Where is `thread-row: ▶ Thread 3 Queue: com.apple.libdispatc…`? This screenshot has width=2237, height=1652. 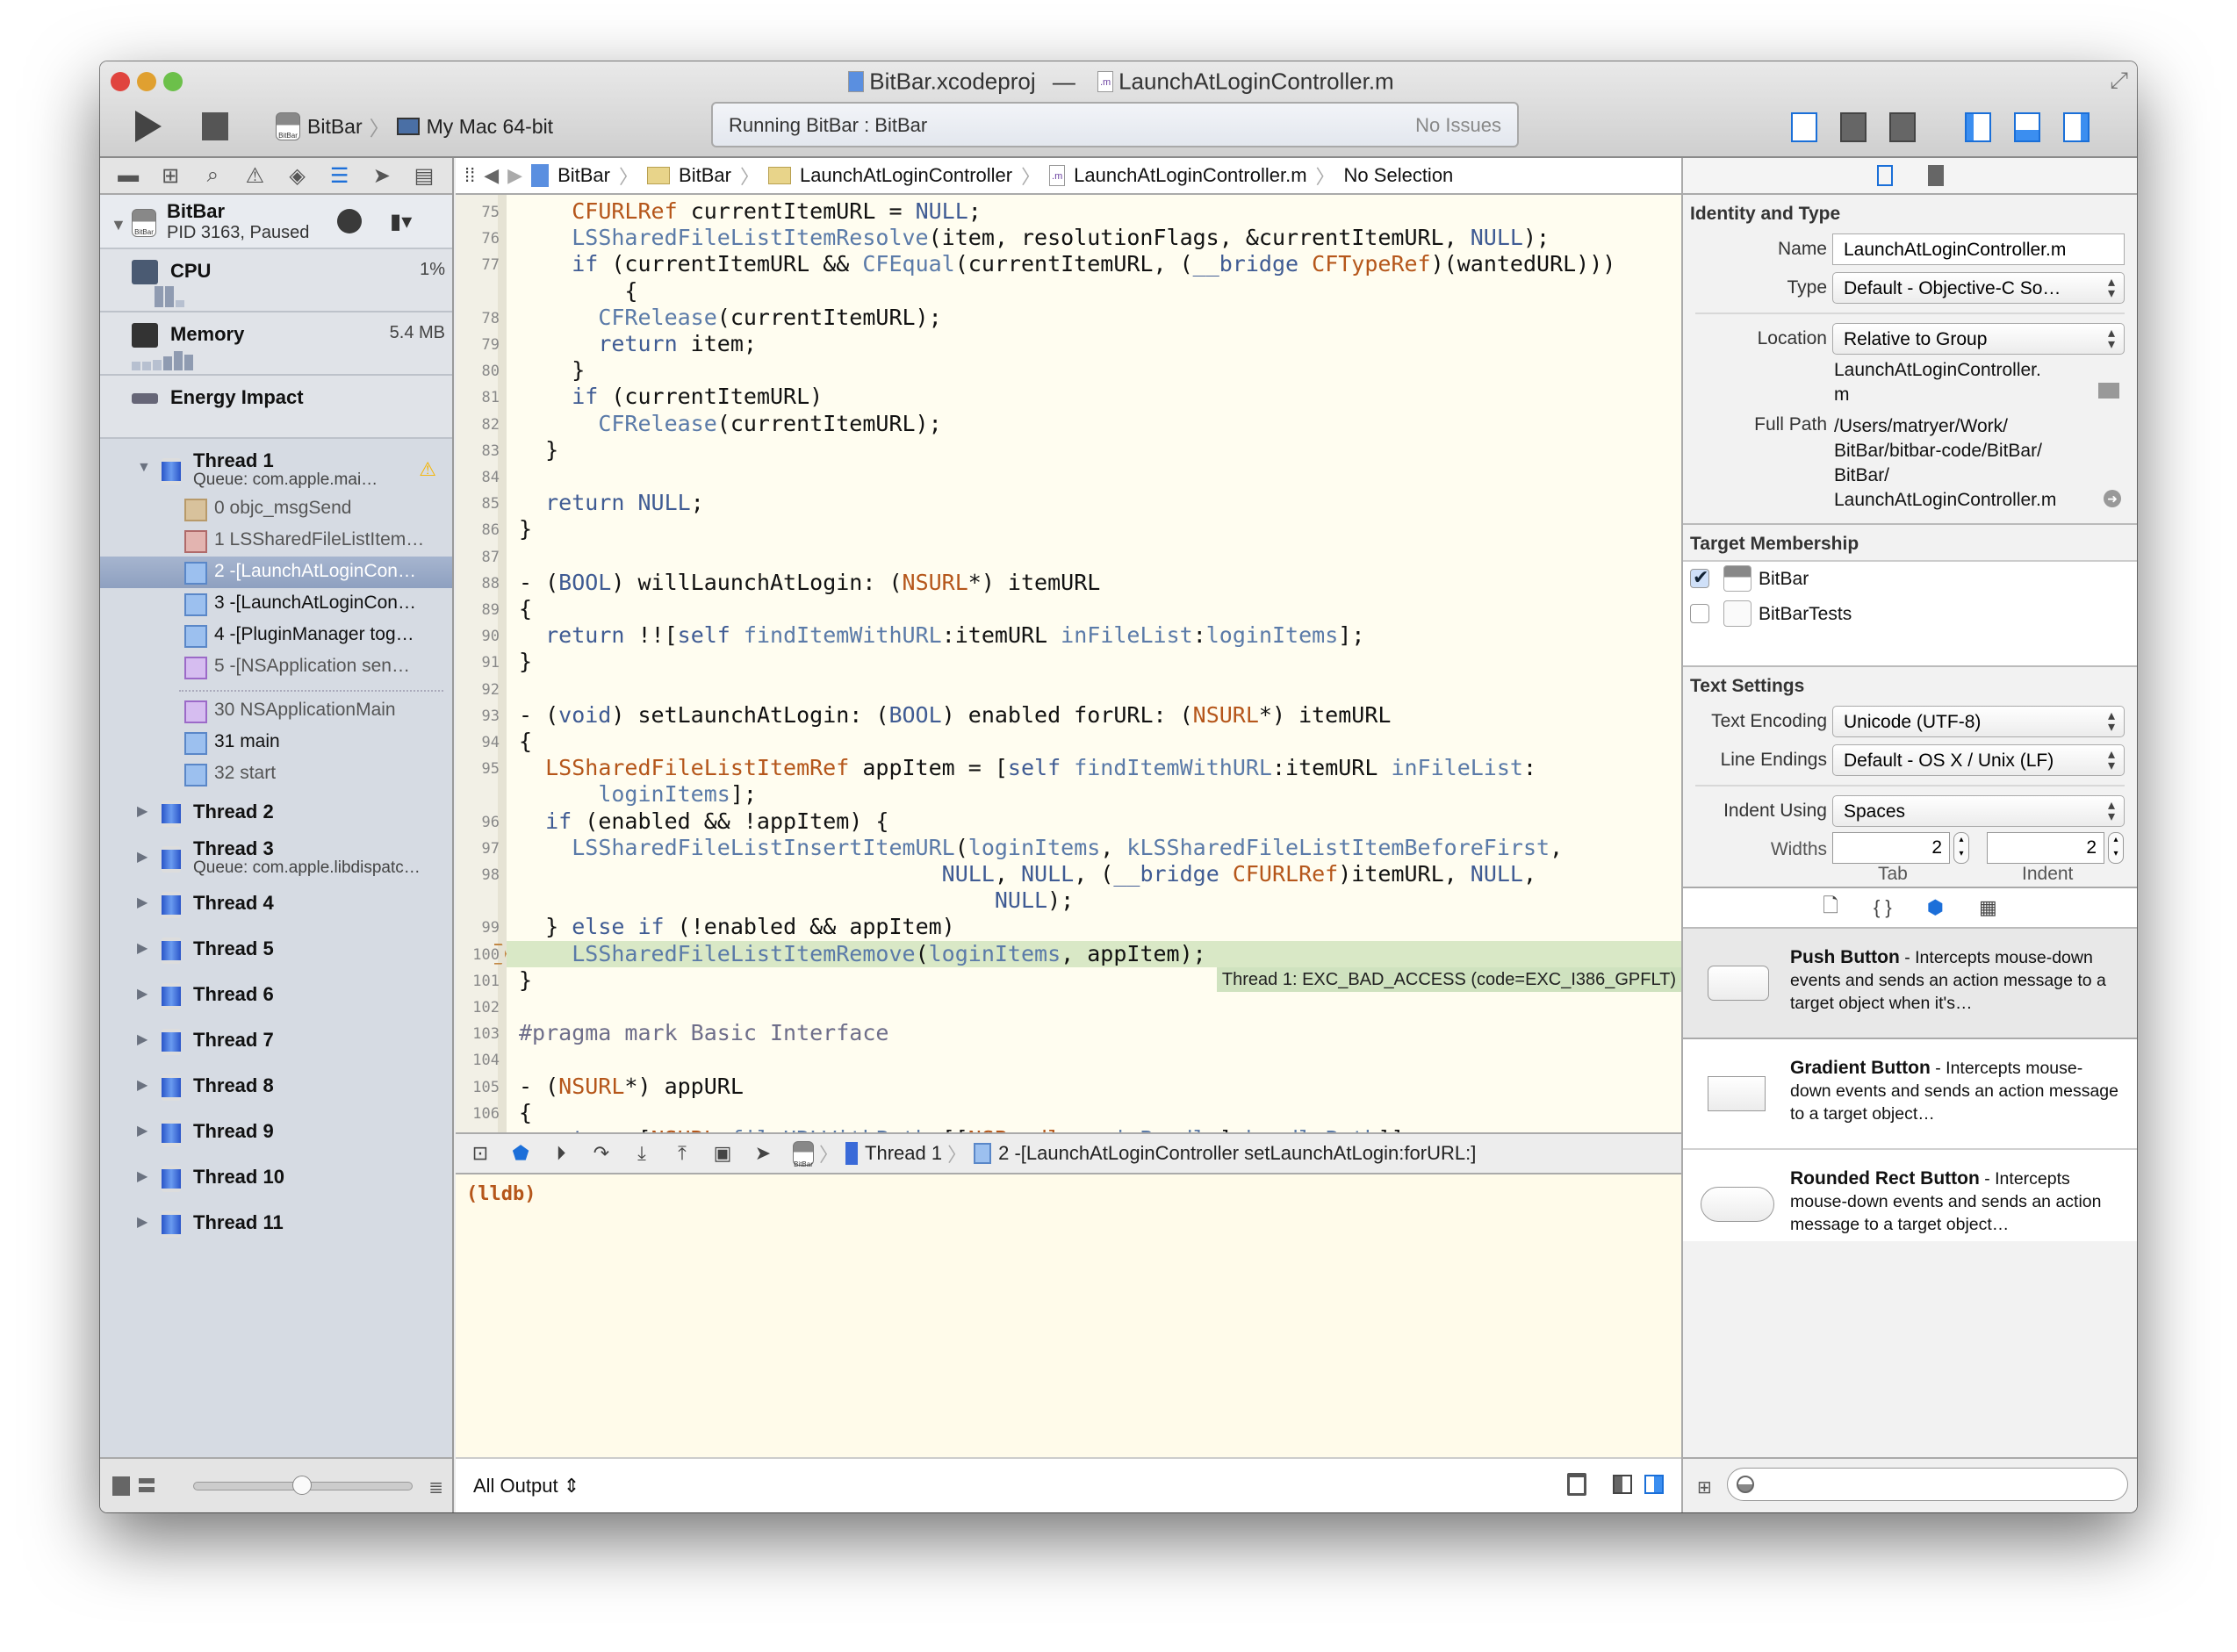 thread-row: ▶ Thread 3 Queue: com.apple.libdispatc… is located at coordinates (276, 858).